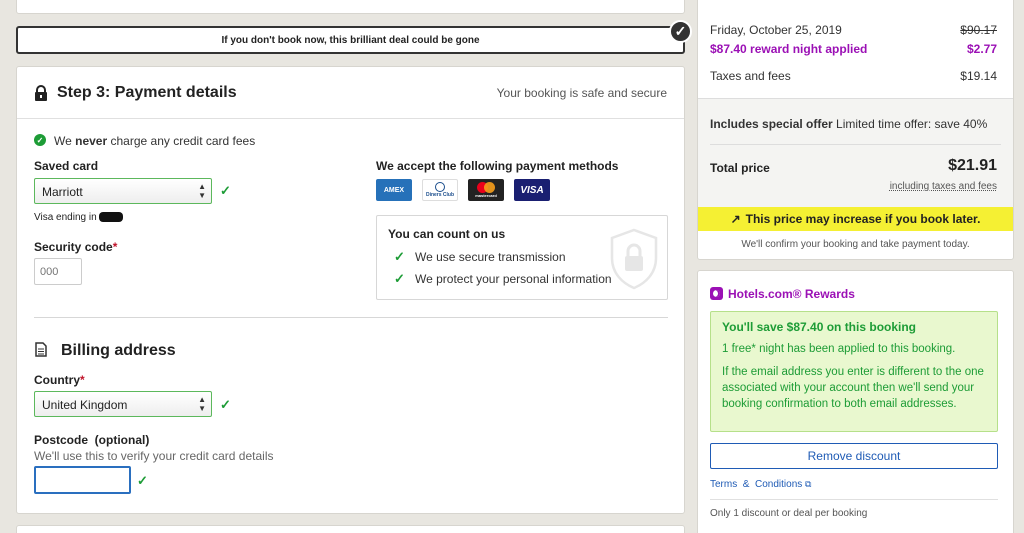 The width and height of the screenshot is (1024, 533). What do you see at coordinates (82, 480) in the screenshot?
I see `postcode-input` at bounding box center [82, 480].